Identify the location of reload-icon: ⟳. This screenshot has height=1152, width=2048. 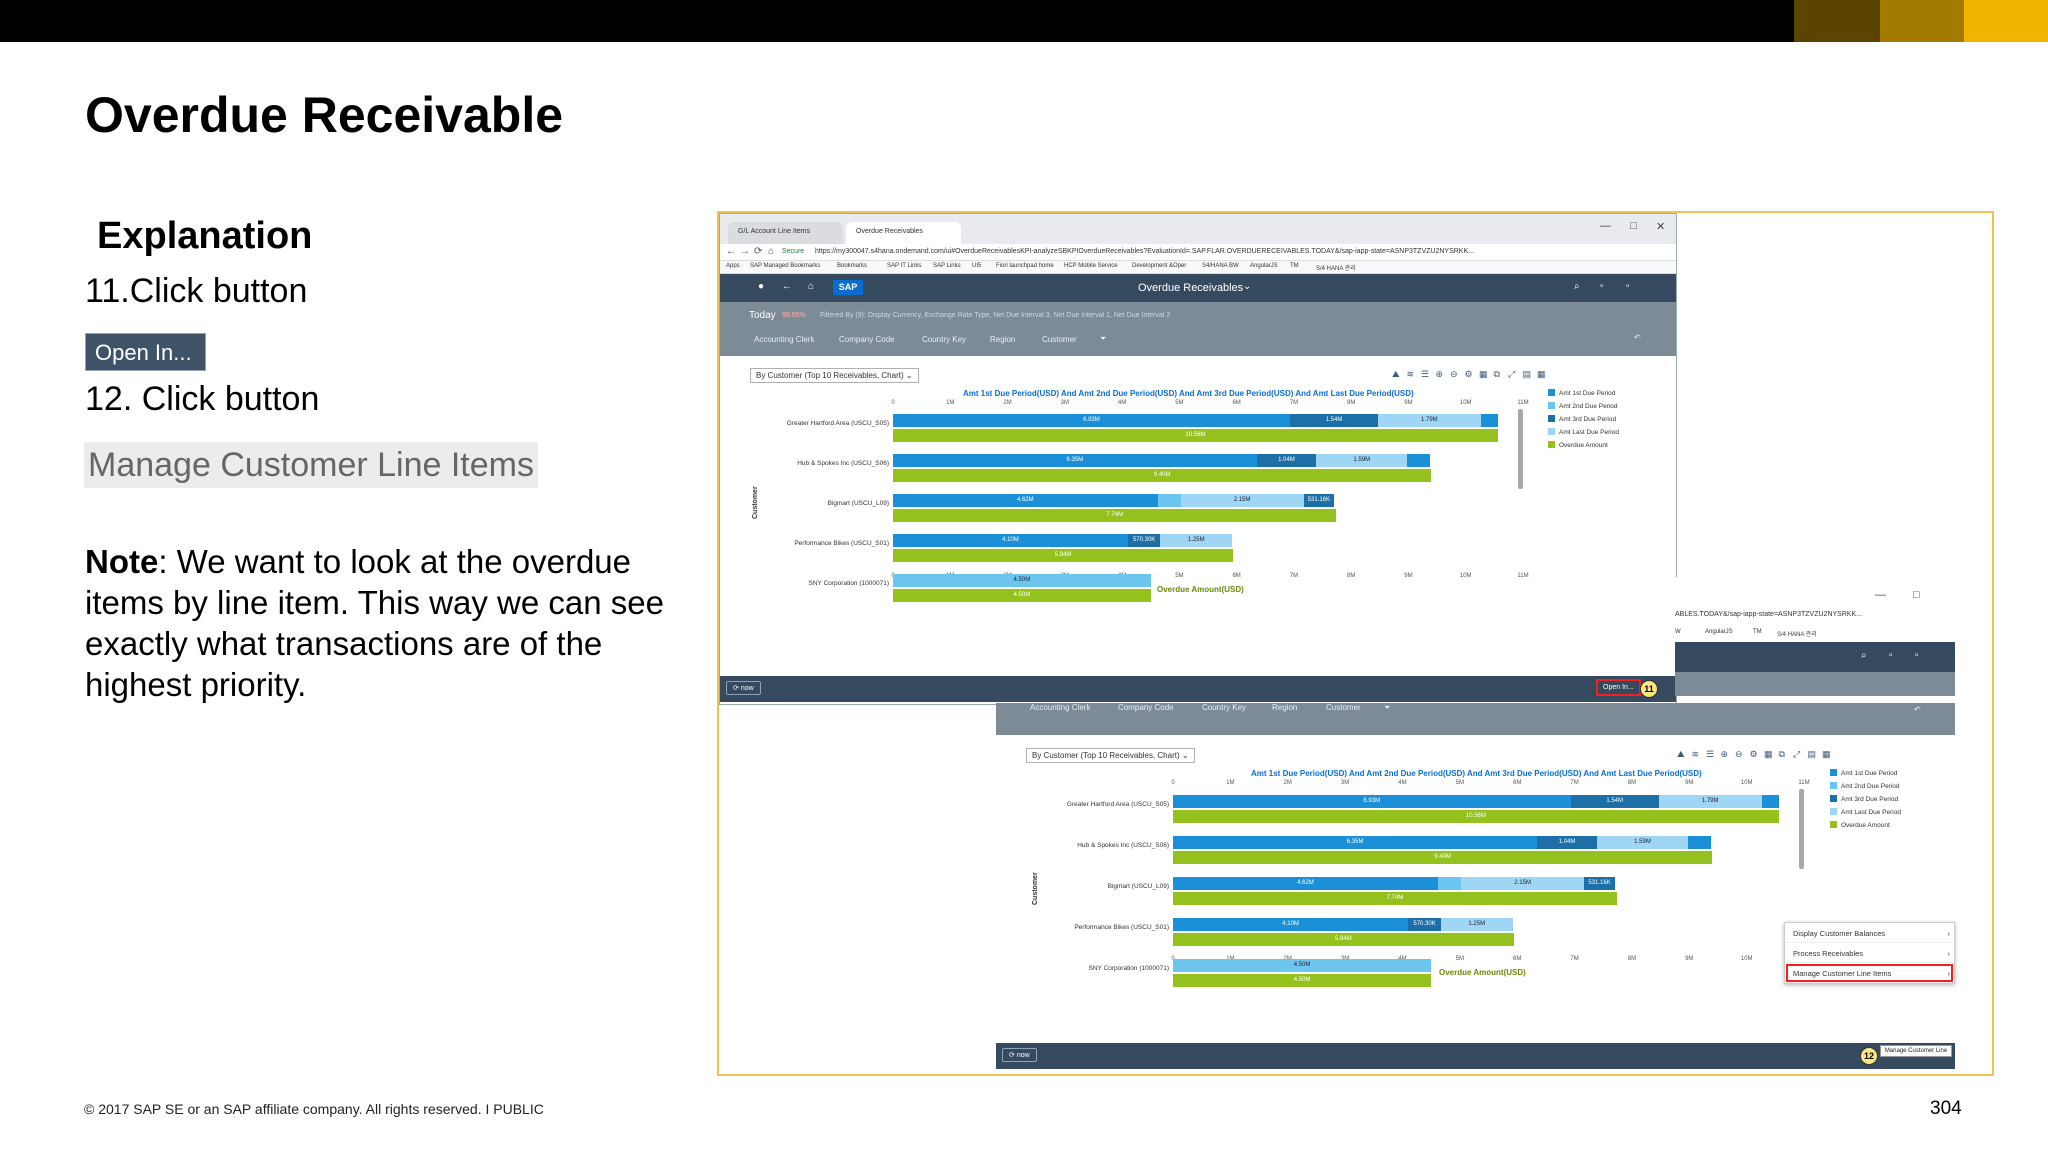
(758, 251).